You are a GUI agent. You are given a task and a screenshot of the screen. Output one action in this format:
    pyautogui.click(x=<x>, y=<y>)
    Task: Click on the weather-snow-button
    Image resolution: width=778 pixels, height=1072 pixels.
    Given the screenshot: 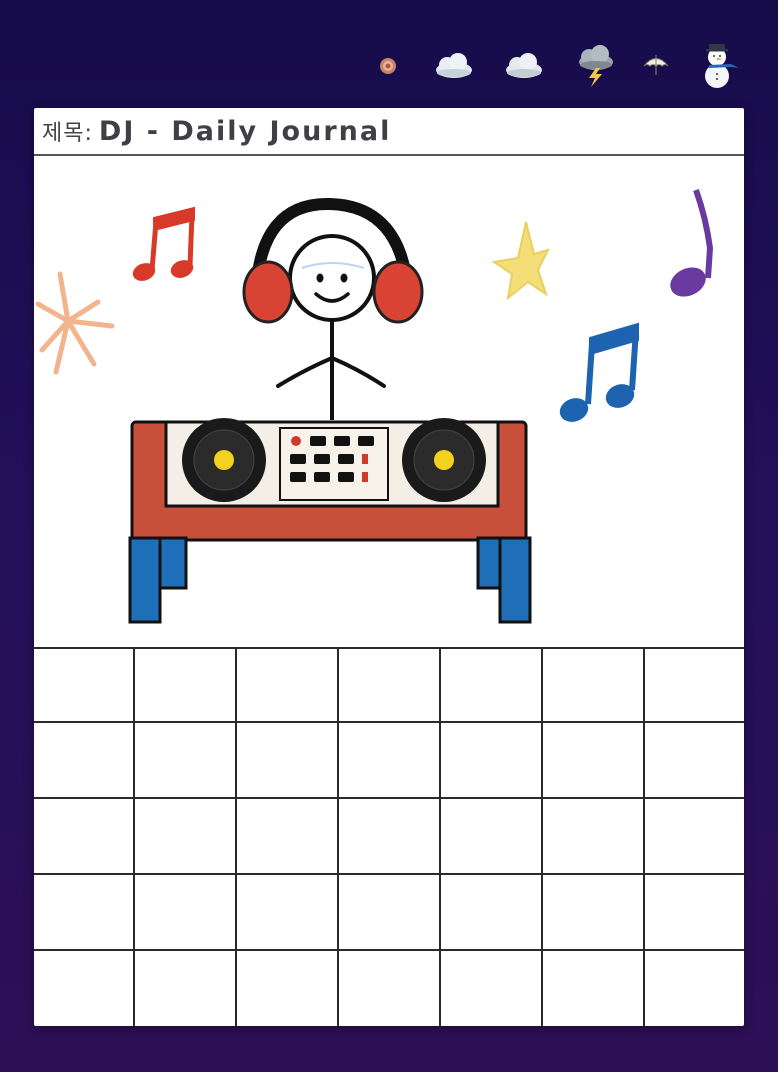 What is the action you would take?
    pyautogui.click(x=720, y=66)
    